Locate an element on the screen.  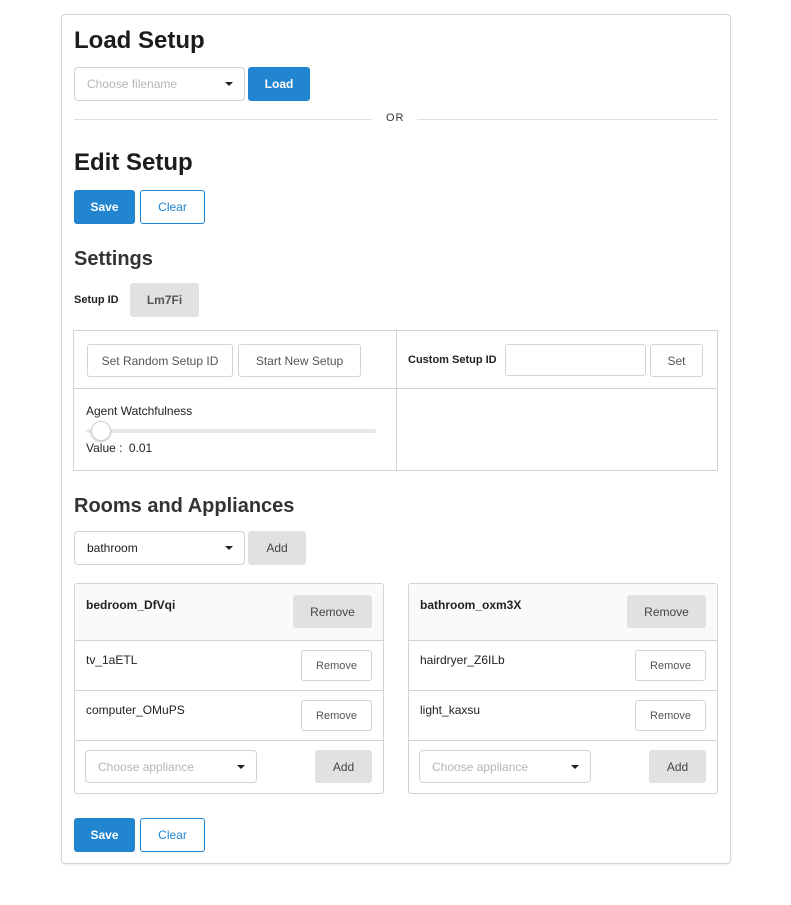
watchfulness-value: 0.01 is located at coordinates (140, 448).